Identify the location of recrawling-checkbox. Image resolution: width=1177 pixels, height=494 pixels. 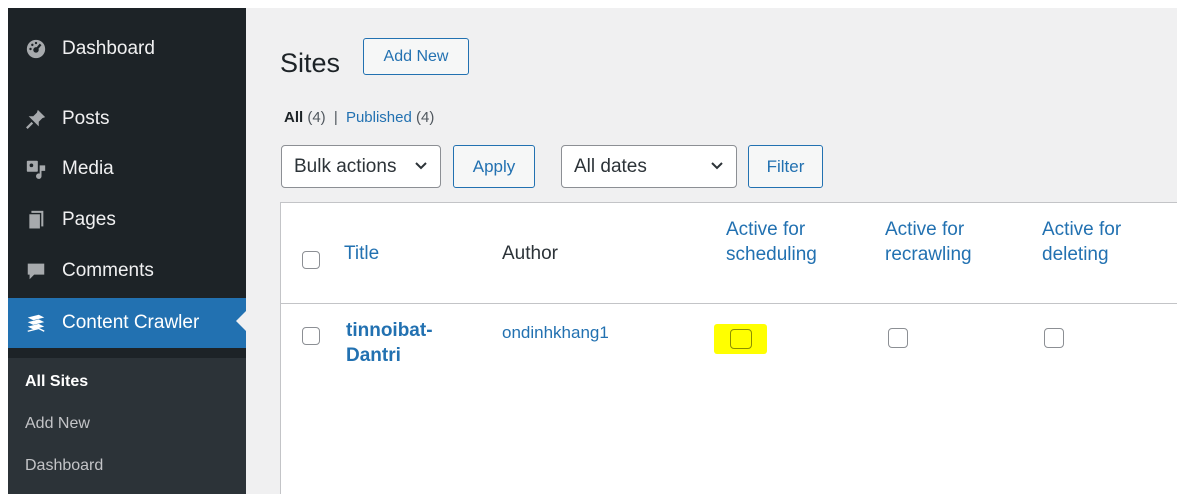
(898, 338).